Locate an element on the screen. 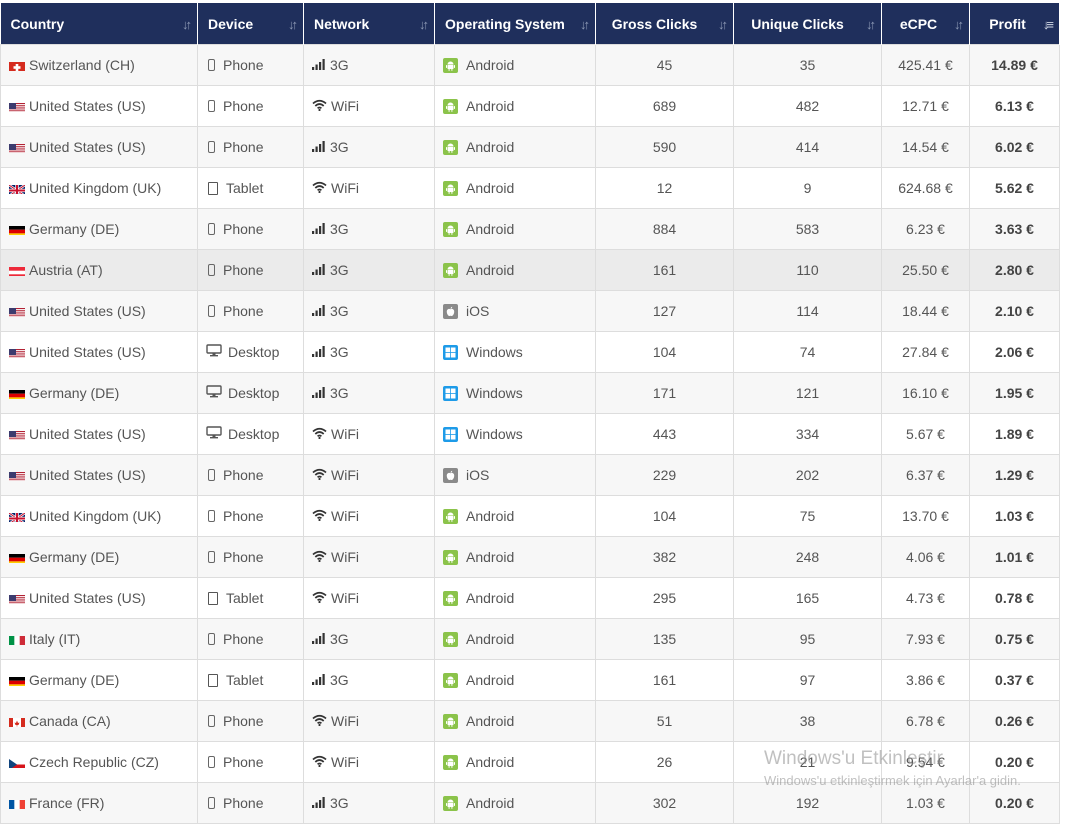 This screenshot has width=1080, height=832. cell-country: United Kingdom (UK) is located at coordinates (99, 516).